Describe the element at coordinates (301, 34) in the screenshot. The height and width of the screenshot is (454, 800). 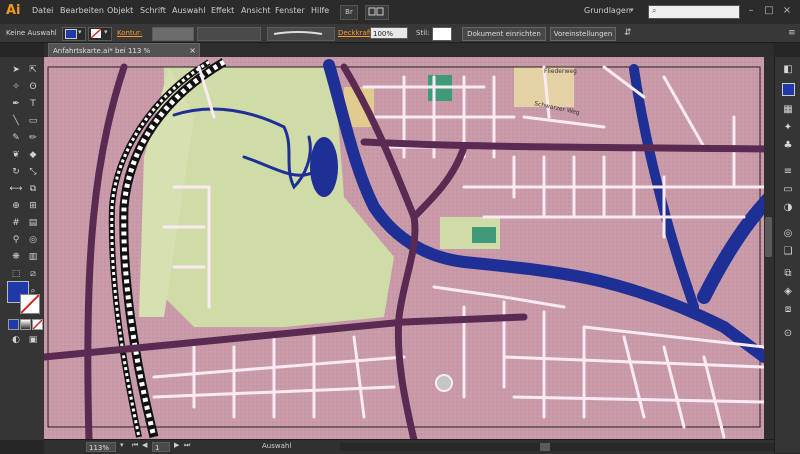
I see `brush-definition-dropdown` at that location.